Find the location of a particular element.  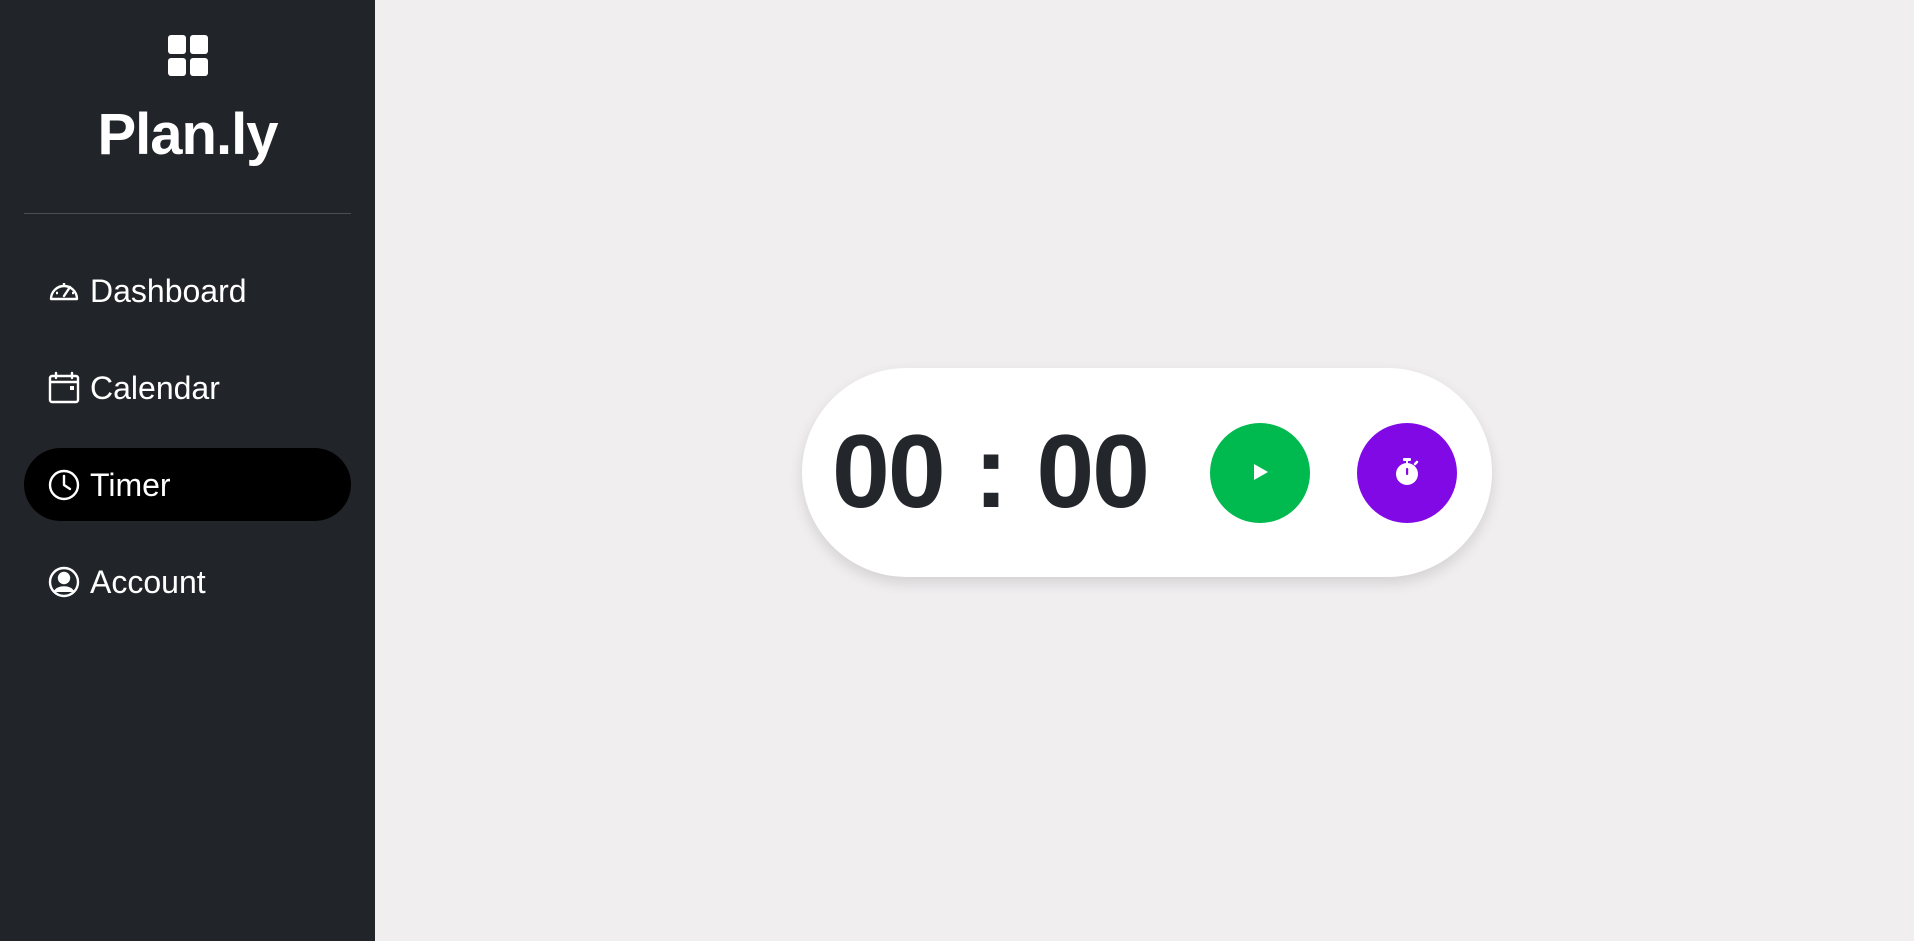

calendar-icon is located at coordinates (64, 388).